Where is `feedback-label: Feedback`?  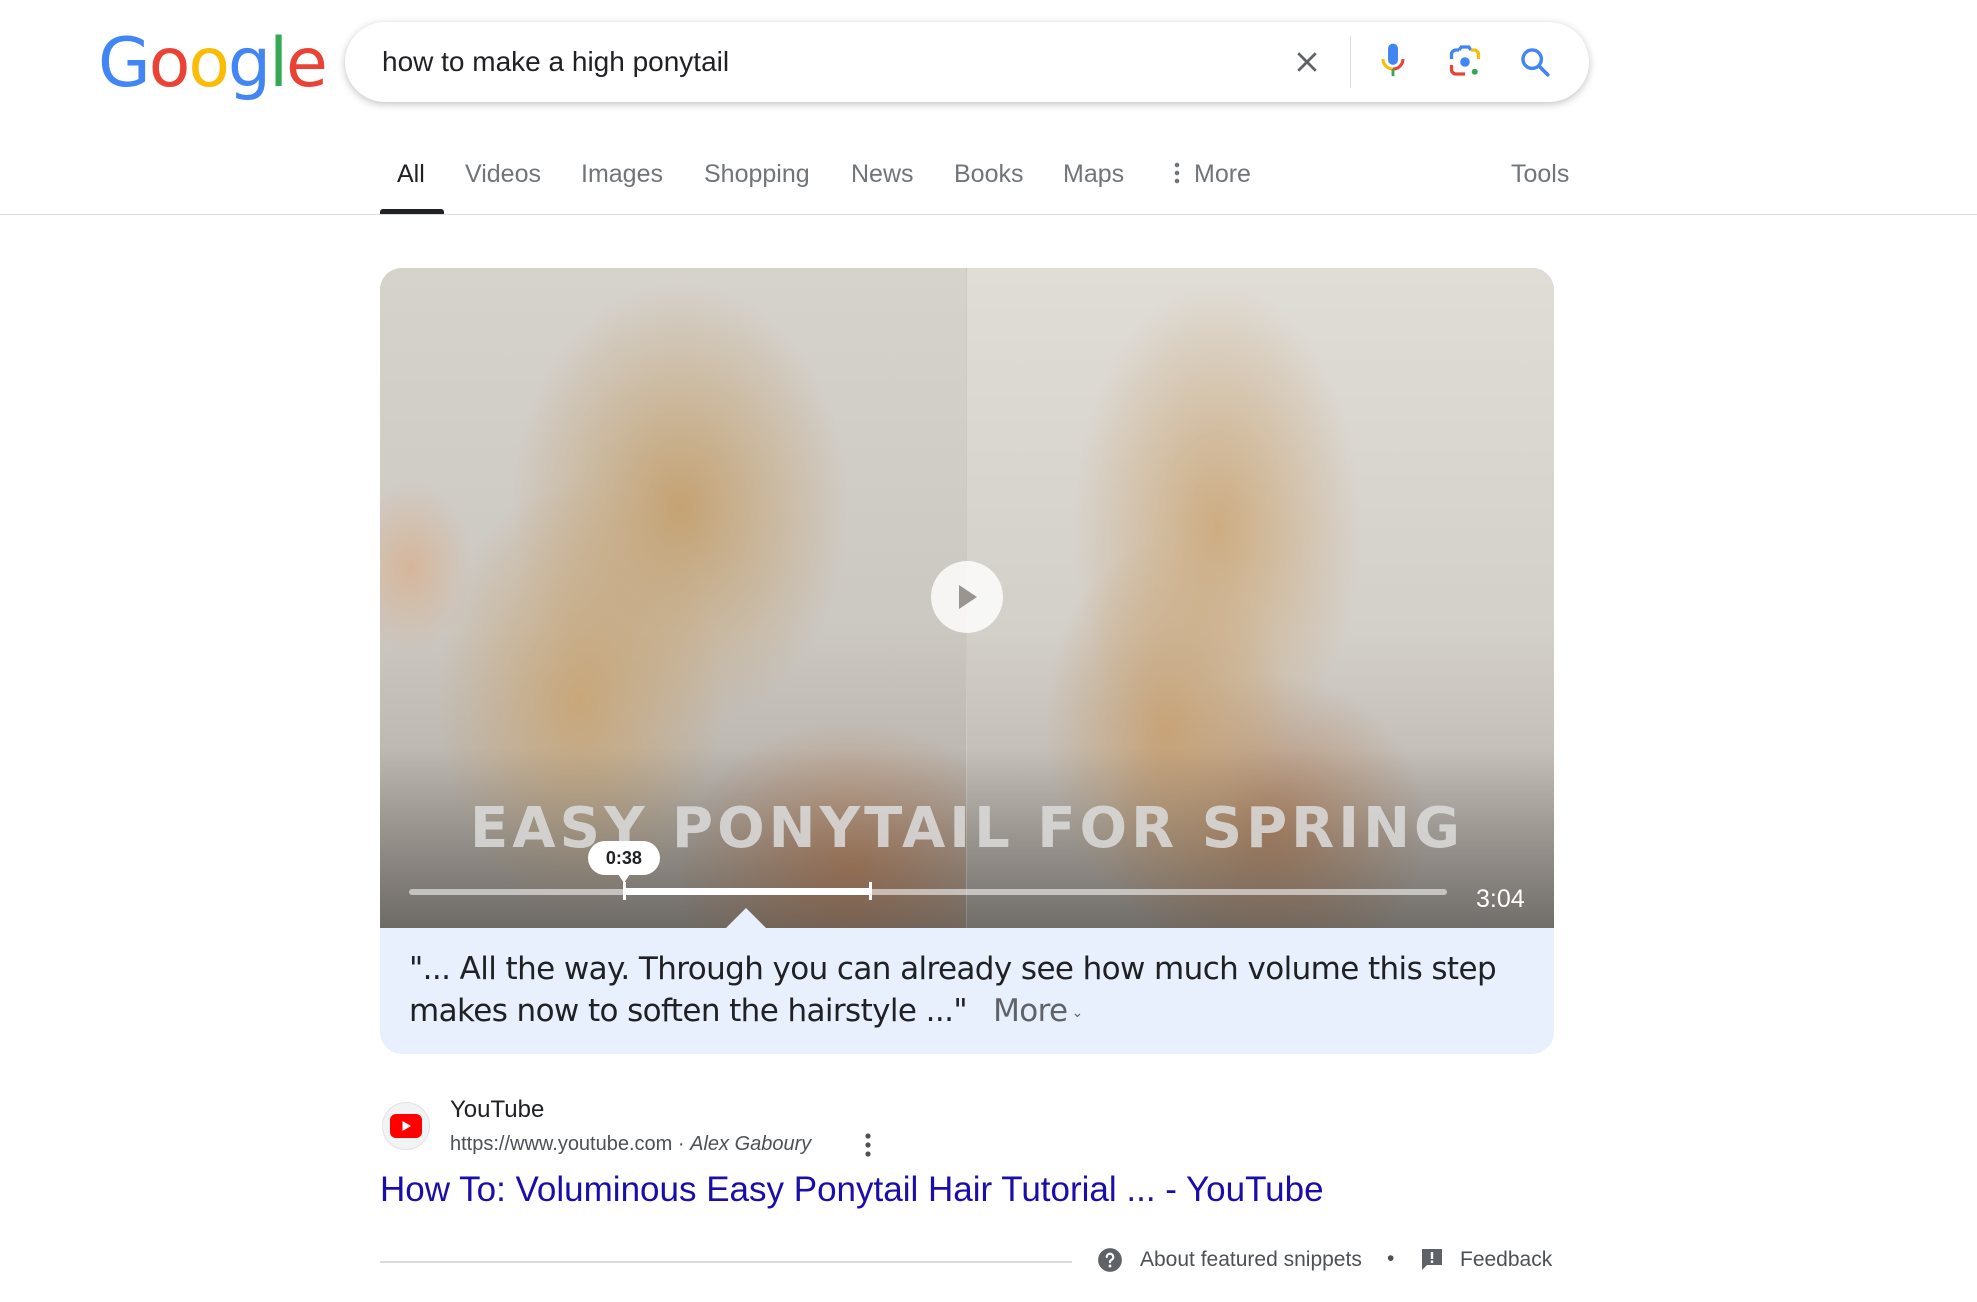
feedback-label: Feedback is located at coordinates (1506, 1259).